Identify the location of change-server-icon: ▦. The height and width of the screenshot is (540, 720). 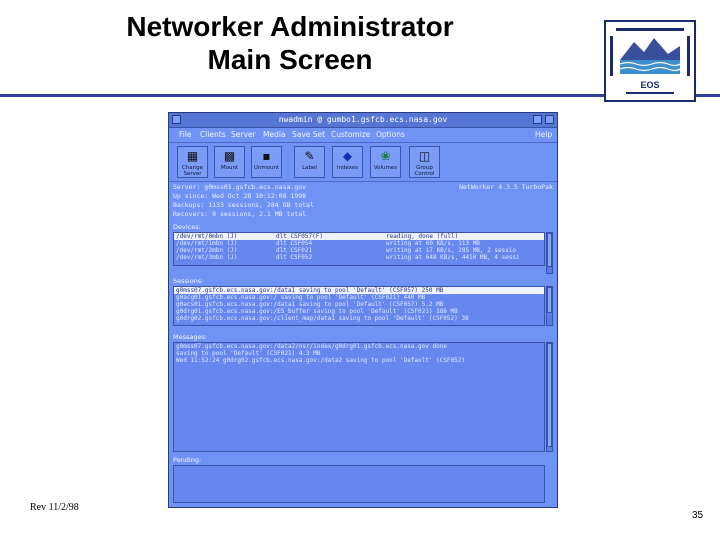
(192, 156).